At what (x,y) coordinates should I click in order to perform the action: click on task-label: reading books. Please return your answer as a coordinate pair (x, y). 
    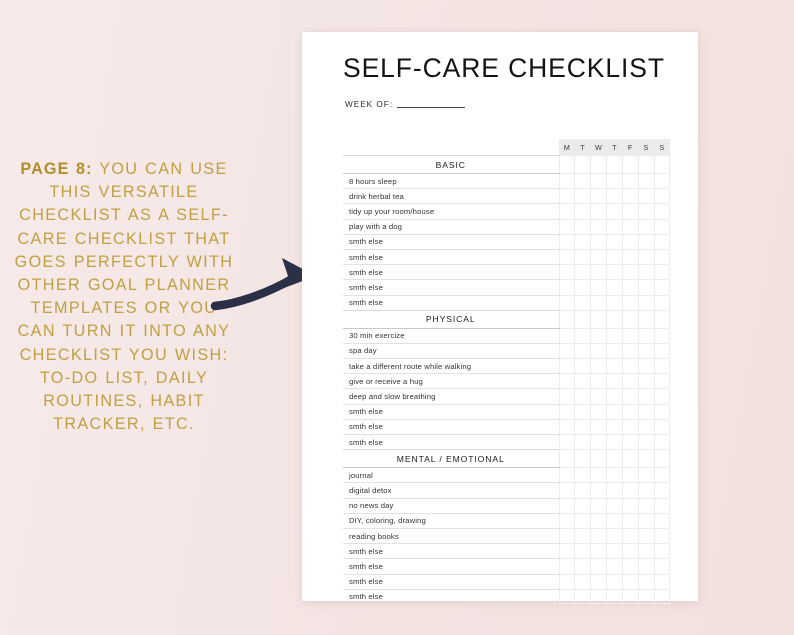
    Looking at the image, I should click on (451, 536).